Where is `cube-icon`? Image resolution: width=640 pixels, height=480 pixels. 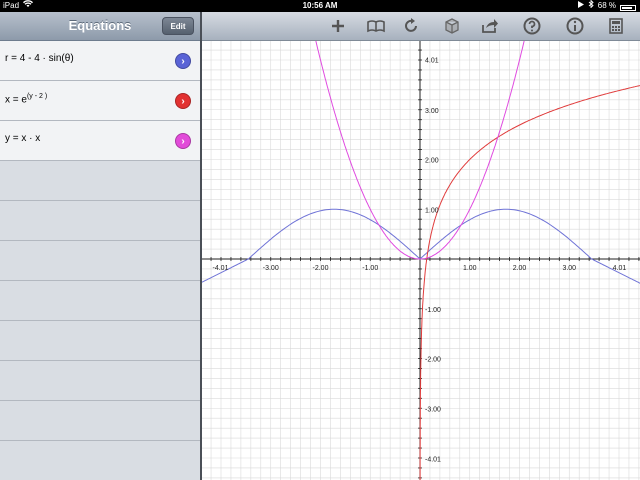 cube-icon is located at coordinates (452, 26).